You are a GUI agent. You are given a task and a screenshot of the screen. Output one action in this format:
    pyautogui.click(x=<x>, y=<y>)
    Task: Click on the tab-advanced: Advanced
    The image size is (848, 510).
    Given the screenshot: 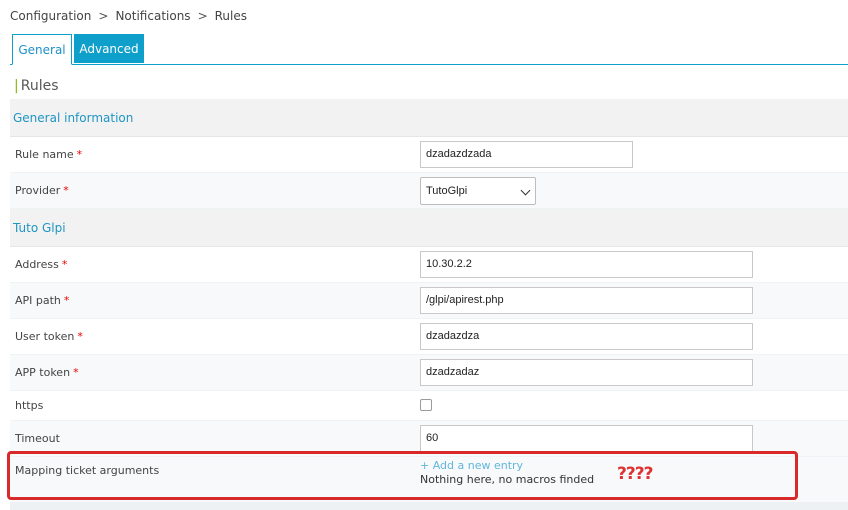 What is the action you would take?
    pyautogui.click(x=109, y=48)
    